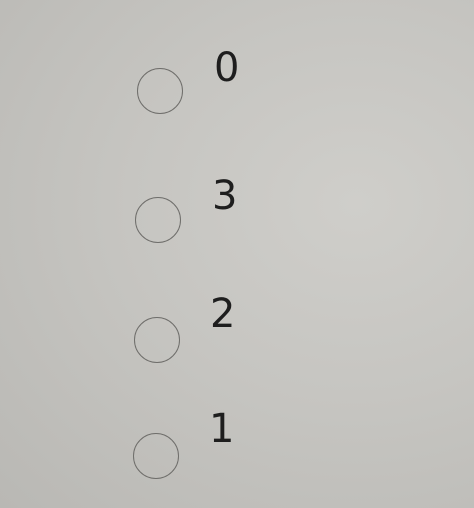  I want to click on option-label-2: 2, so click(223, 314).